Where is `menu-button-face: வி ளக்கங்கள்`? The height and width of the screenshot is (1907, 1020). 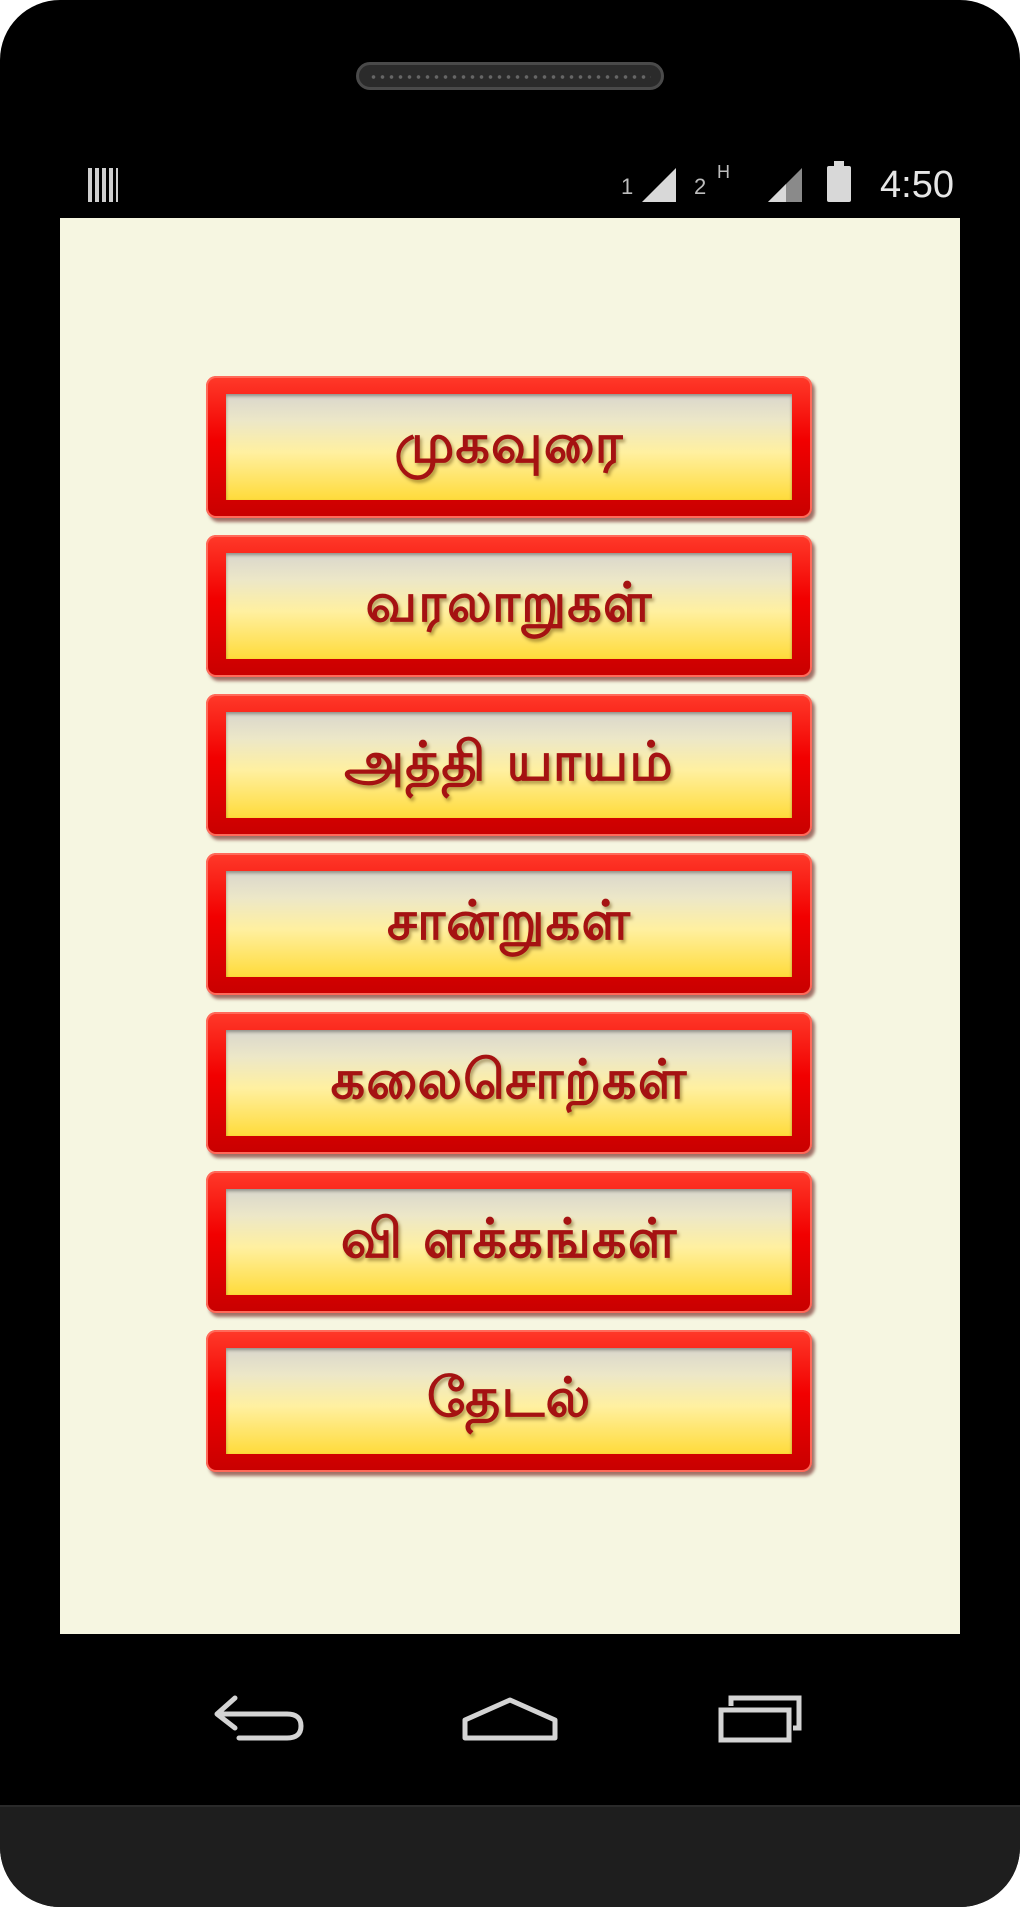 menu-button-face: வி ளக்கங்கள் is located at coordinates (509, 1242).